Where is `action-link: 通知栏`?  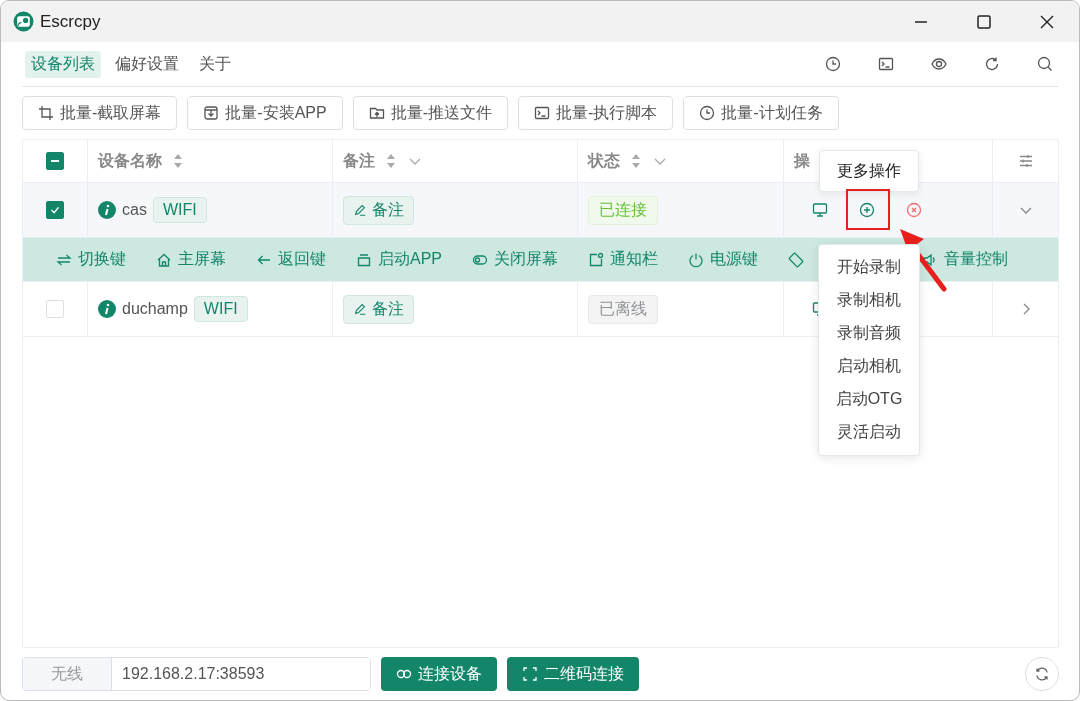 action-link: 通知栏 is located at coordinates (623, 259).